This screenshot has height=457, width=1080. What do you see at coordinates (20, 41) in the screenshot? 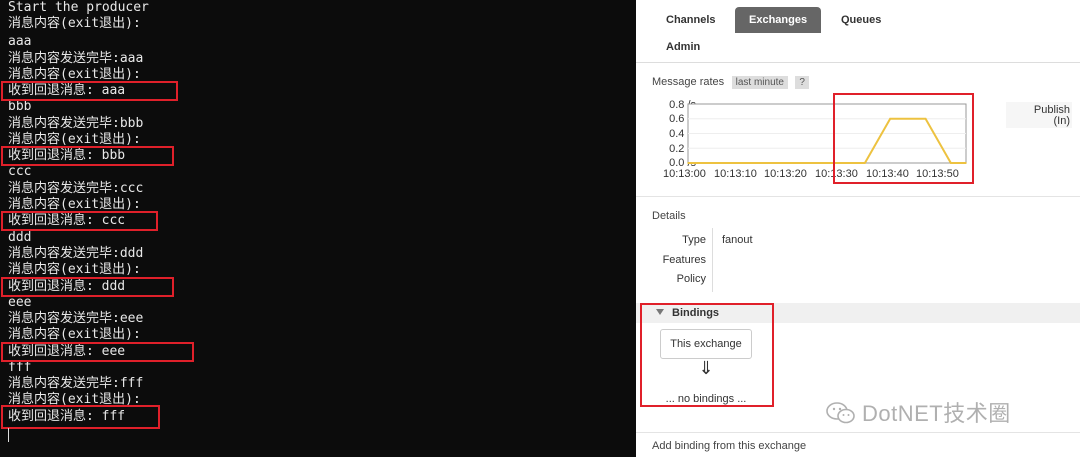
I see `console-line: aaa` at bounding box center [20, 41].